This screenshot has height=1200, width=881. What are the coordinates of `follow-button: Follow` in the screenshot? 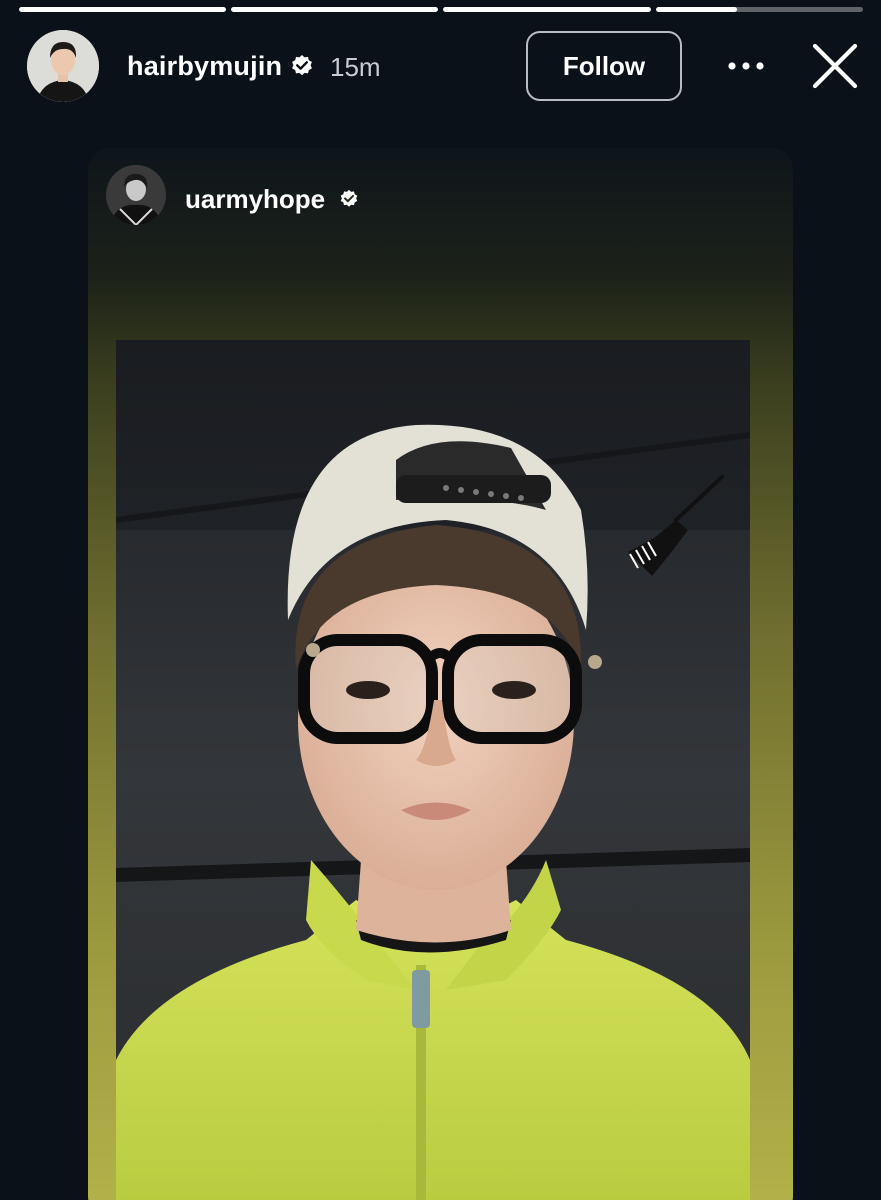 It's located at (604, 66).